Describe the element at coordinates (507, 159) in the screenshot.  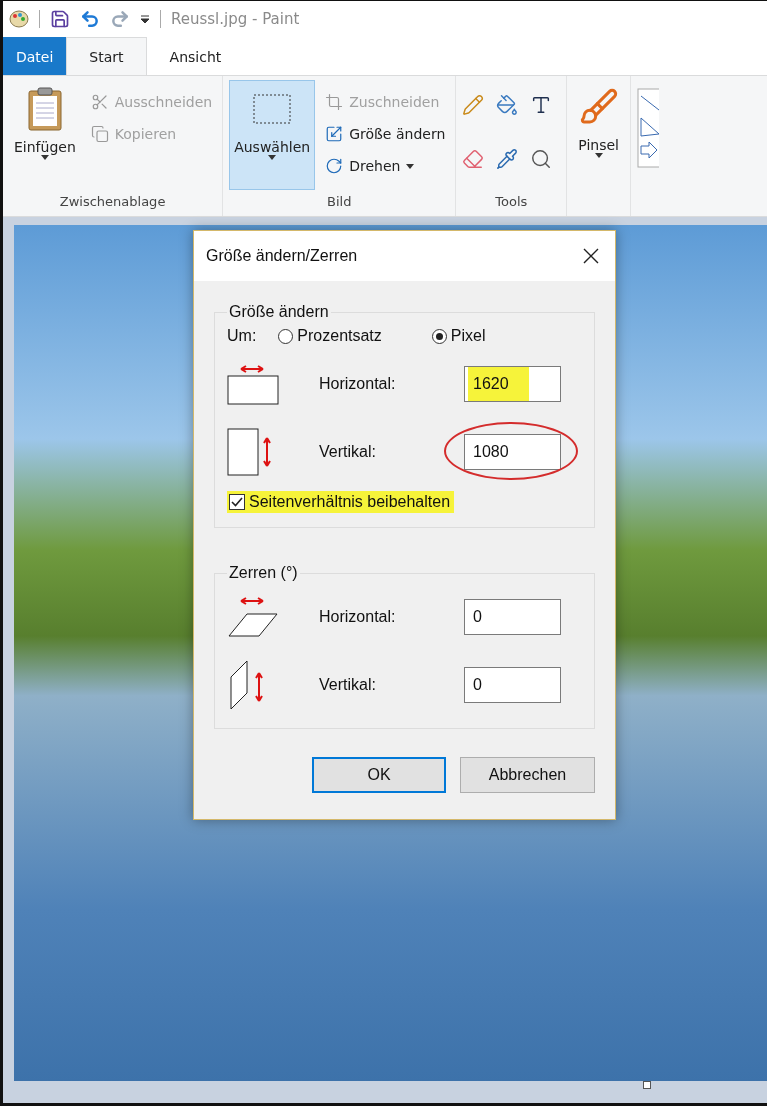
I see `color-picker-icon` at that location.